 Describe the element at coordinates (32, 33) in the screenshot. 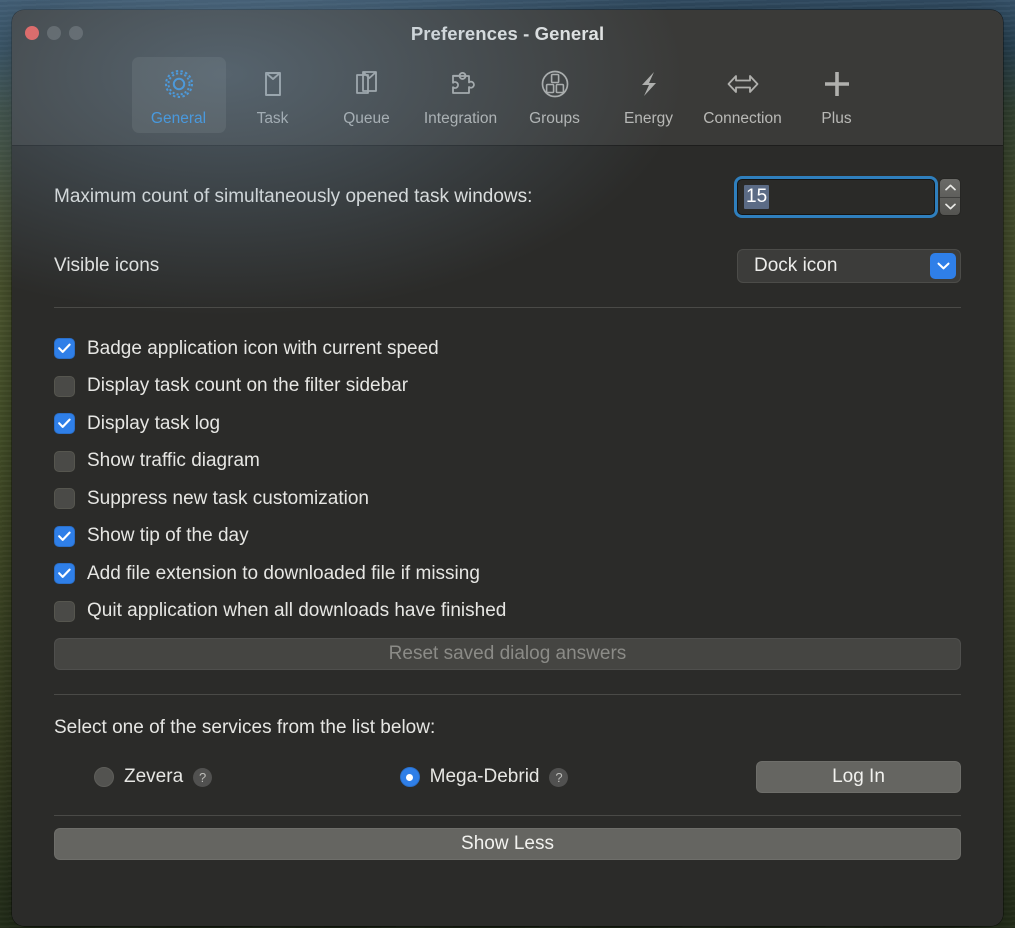

I see `close-button-icon` at that location.